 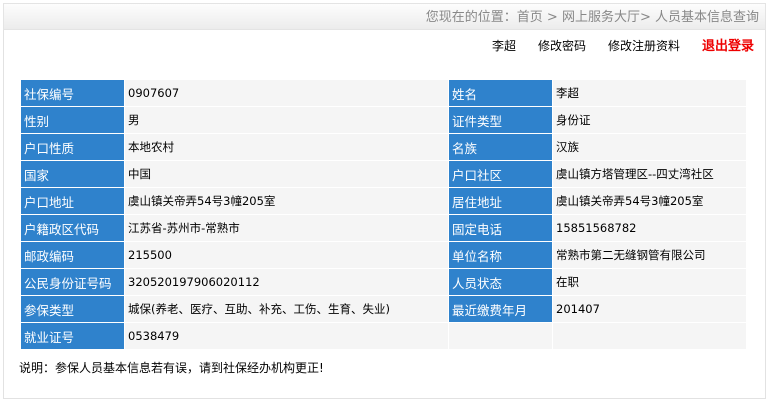 What do you see at coordinates (72, 282) in the screenshot?
I see `field-label: 公民身份证号码` at bounding box center [72, 282].